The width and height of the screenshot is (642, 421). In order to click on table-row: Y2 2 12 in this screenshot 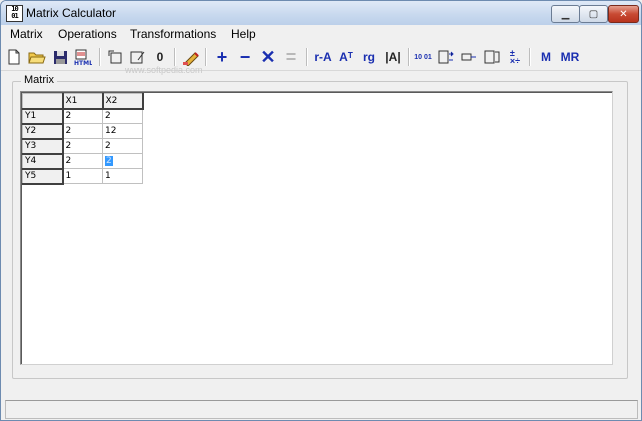, I will do `click(82, 131)`.